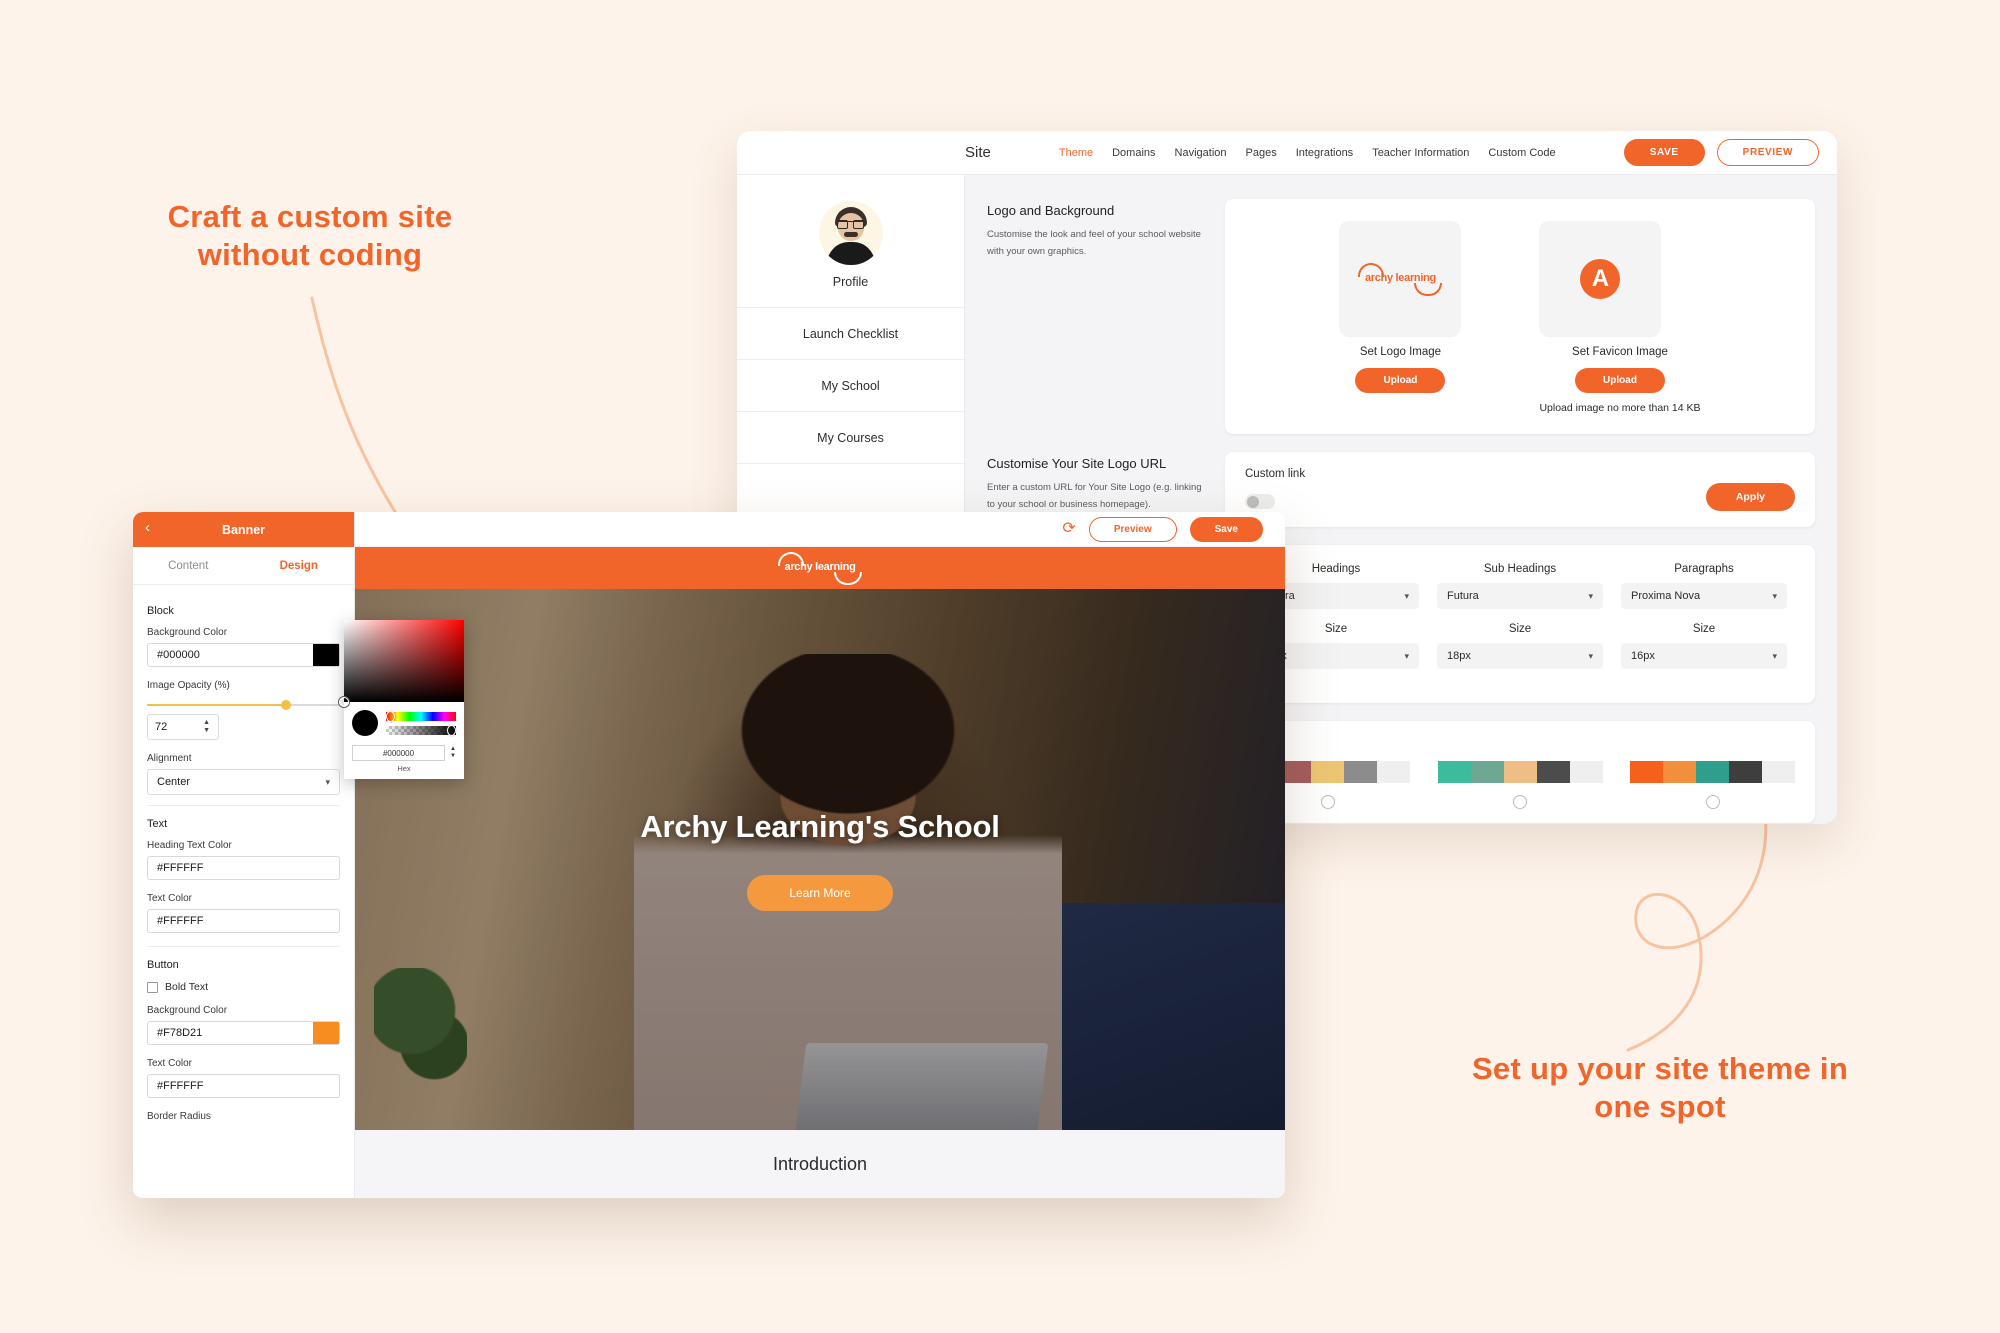 This screenshot has height=1333, width=2000. I want to click on refresh-icon: ⟳, so click(1068, 529).